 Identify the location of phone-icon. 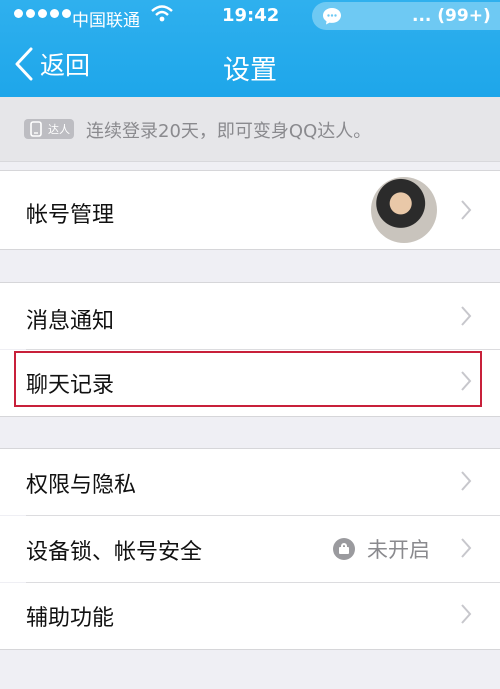
(36, 129).